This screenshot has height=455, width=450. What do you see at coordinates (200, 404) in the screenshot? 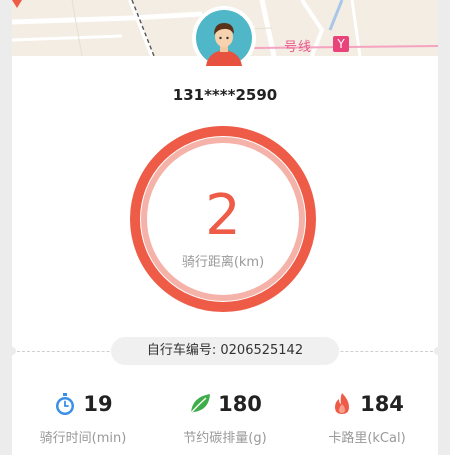
I see `leaf-icon` at bounding box center [200, 404].